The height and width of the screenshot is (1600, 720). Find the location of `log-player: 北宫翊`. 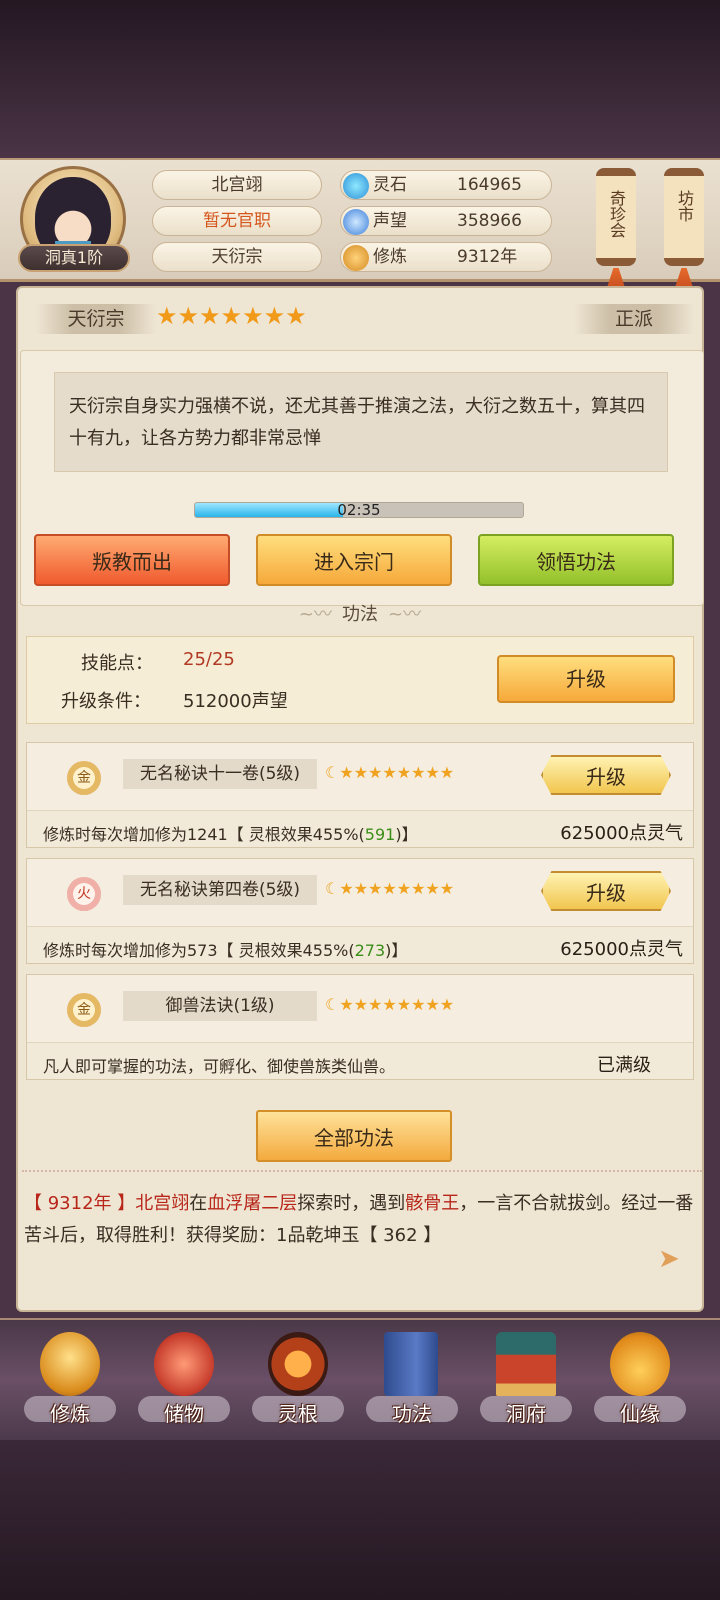

log-player: 北宫翊 is located at coordinates (162, 1203).